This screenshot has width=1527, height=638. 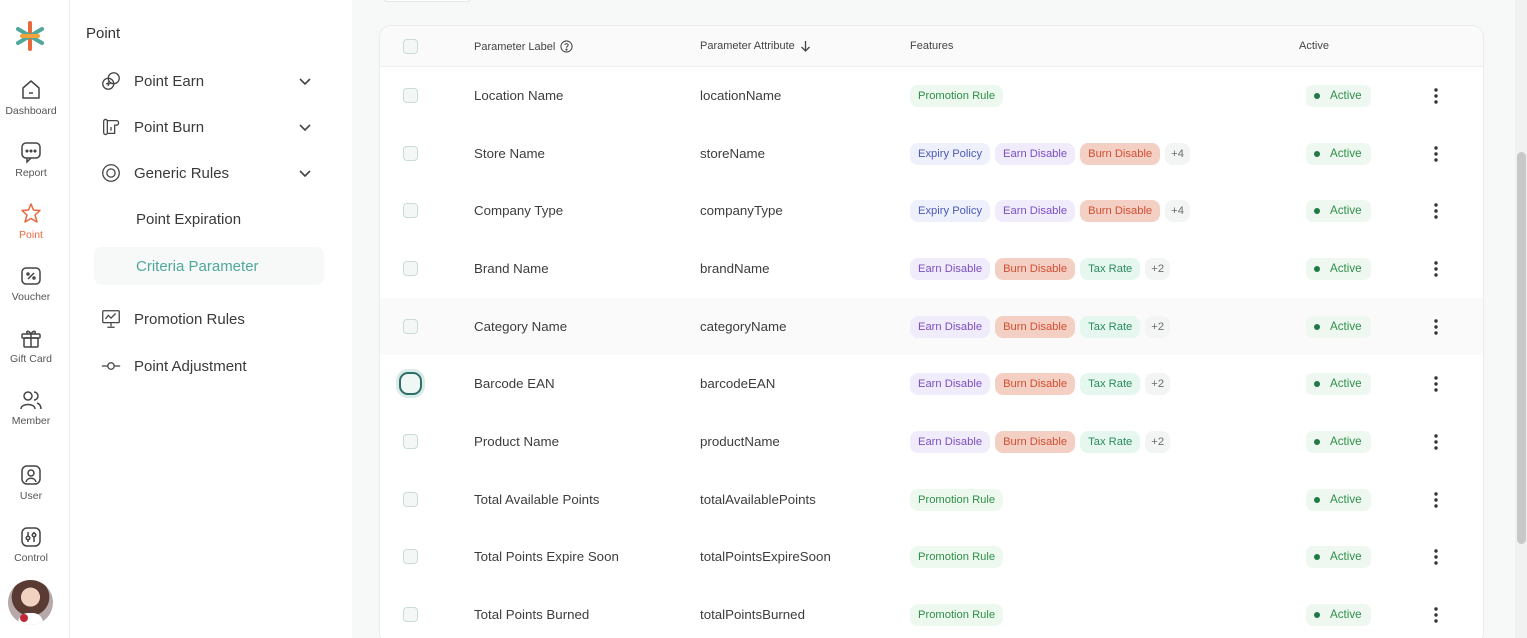 I want to click on rail-item-member: Member, so click(x=31, y=407).